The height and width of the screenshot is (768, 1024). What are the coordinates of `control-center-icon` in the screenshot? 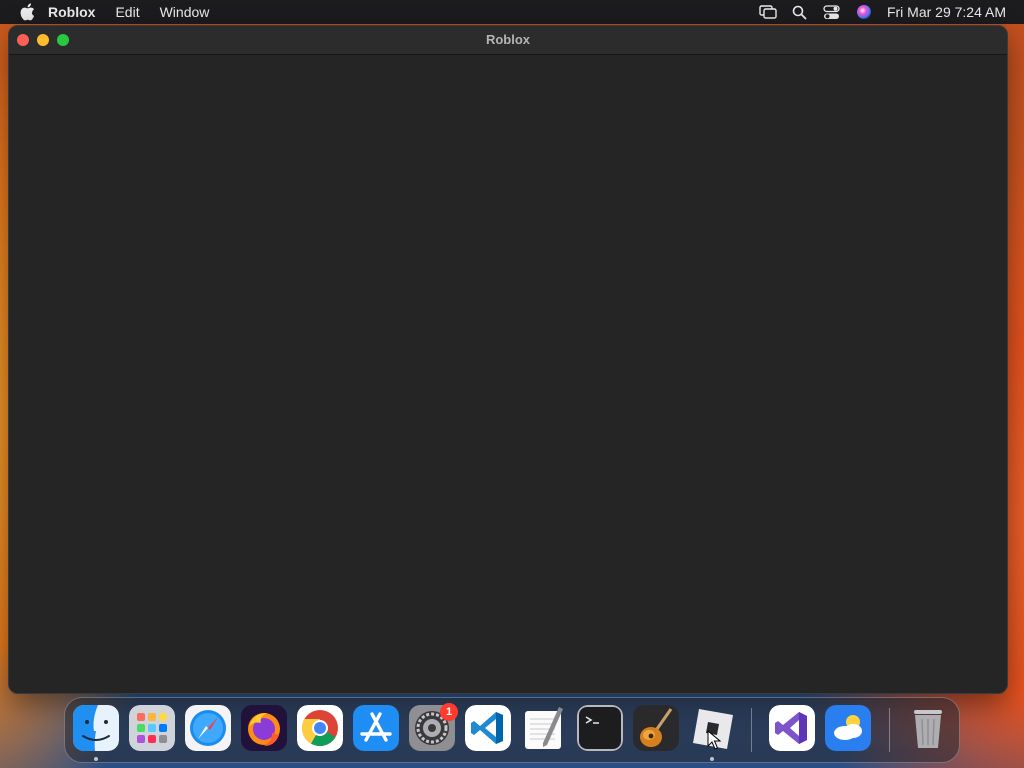 It's located at (832, 12).